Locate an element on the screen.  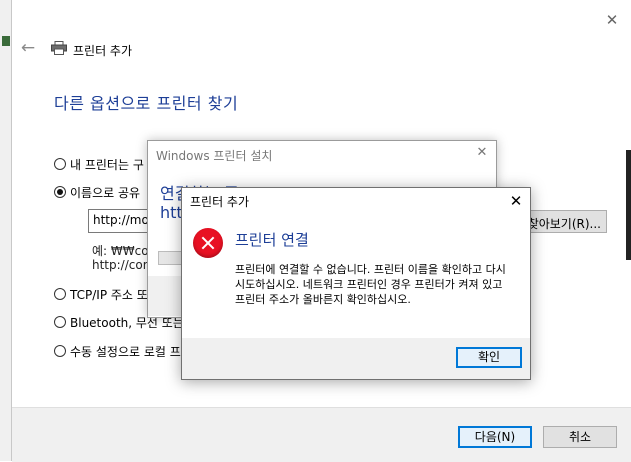
wizard-footer is located at coordinates (321, 434).